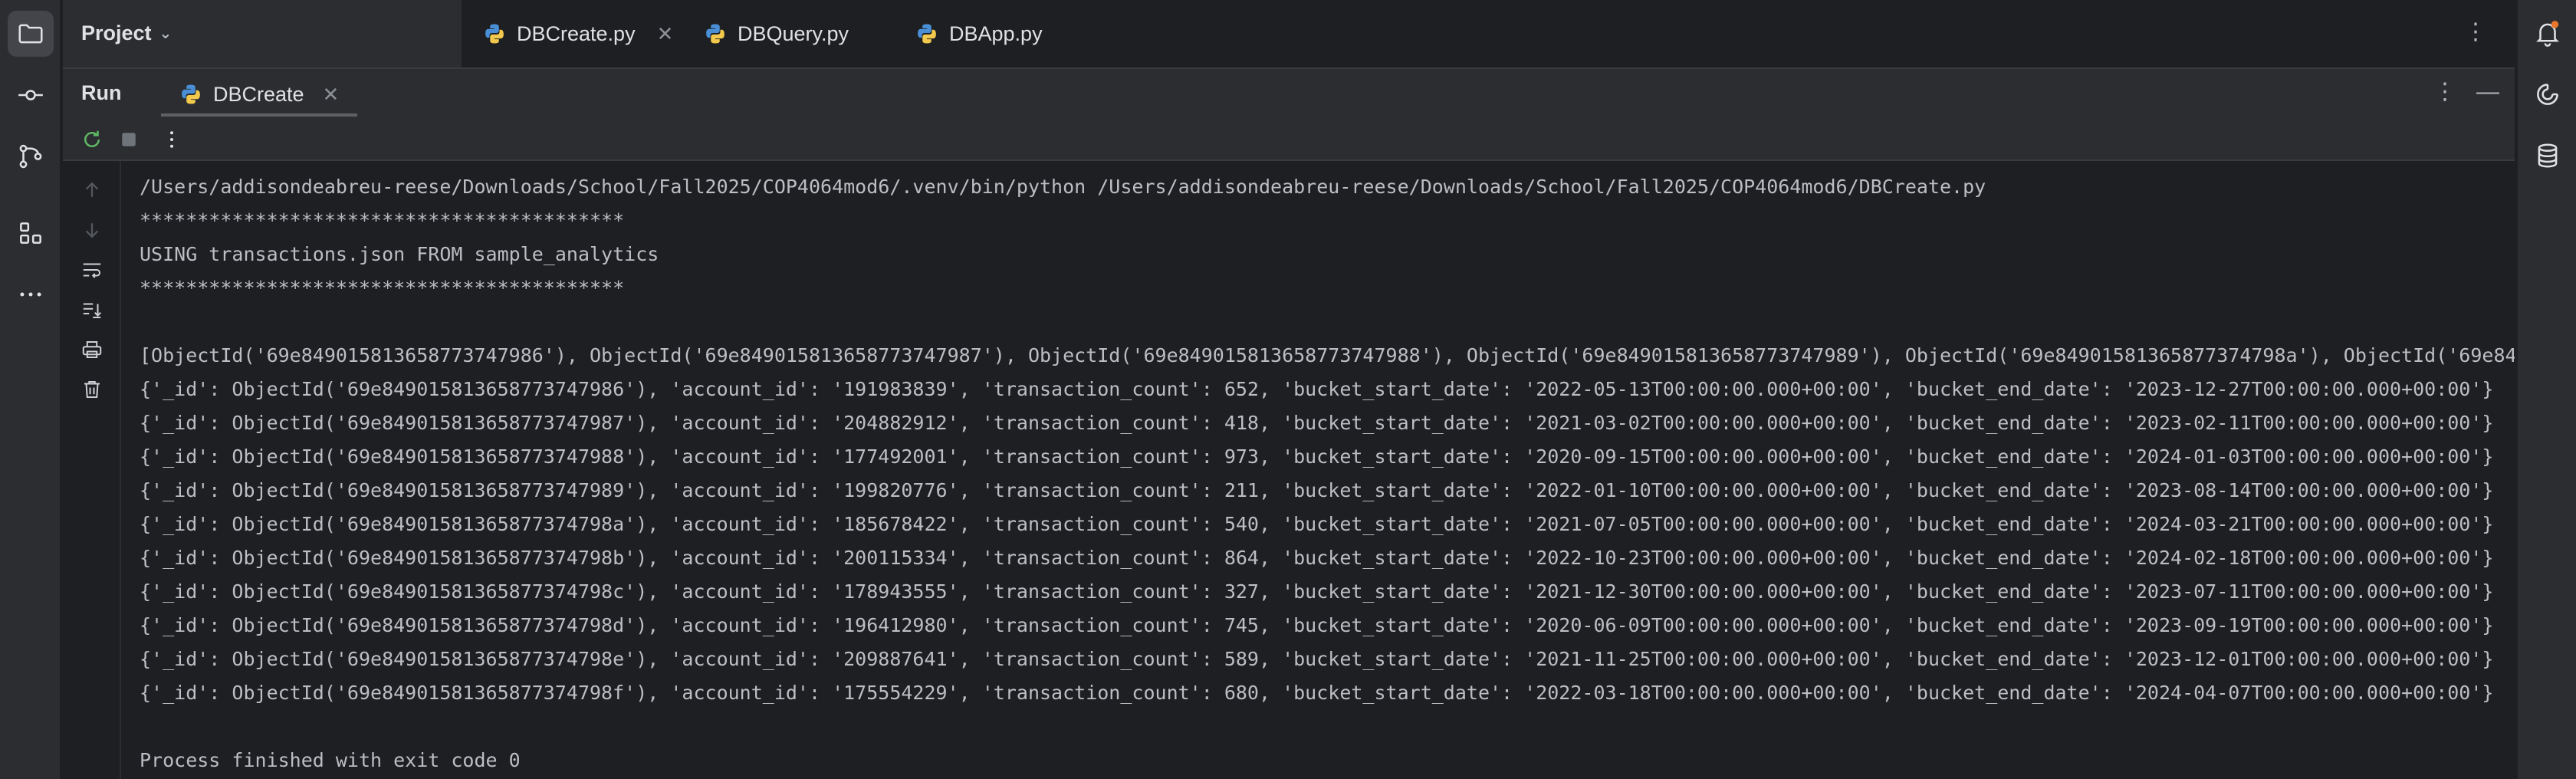 The height and width of the screenshot is (779, 2576). Describe the element at coordinates (102, 92) in the screenshot. I see `run-title: Run` at that location.